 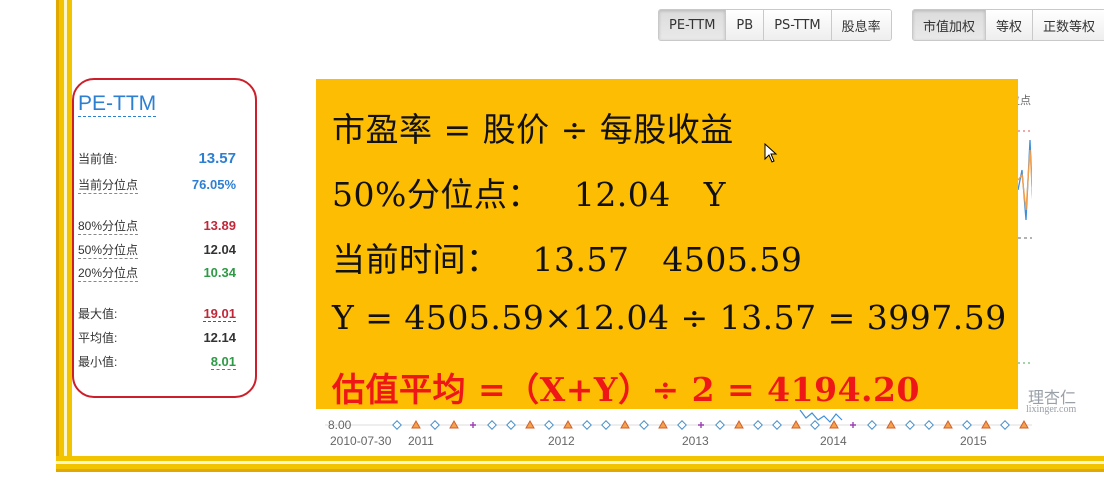 What do you see at coordinates (157, 313) in the screenshot?
I see `stat-max: 最大值: 19.01` at bounding box center [157, 313].